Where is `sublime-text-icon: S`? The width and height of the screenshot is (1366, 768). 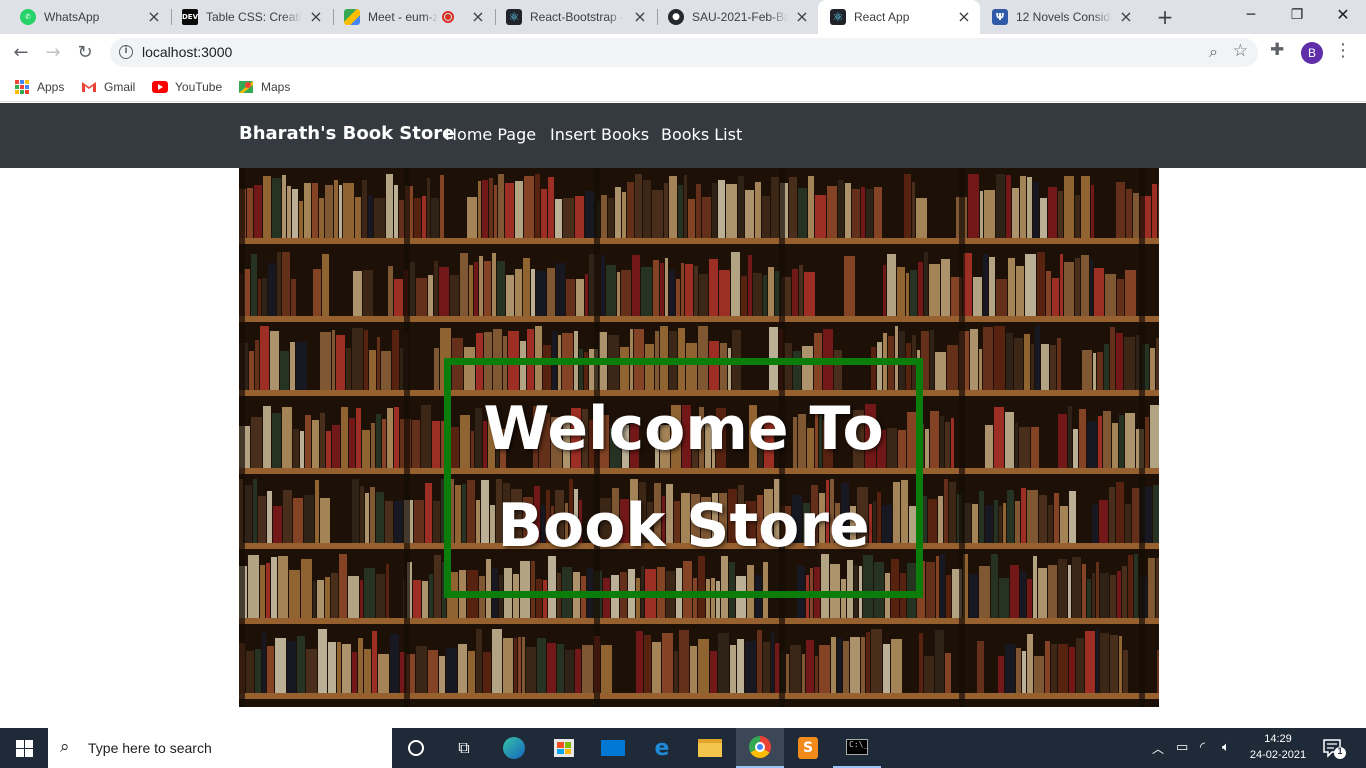 sublime-text-icon: S is located at coordinates (808, 748).